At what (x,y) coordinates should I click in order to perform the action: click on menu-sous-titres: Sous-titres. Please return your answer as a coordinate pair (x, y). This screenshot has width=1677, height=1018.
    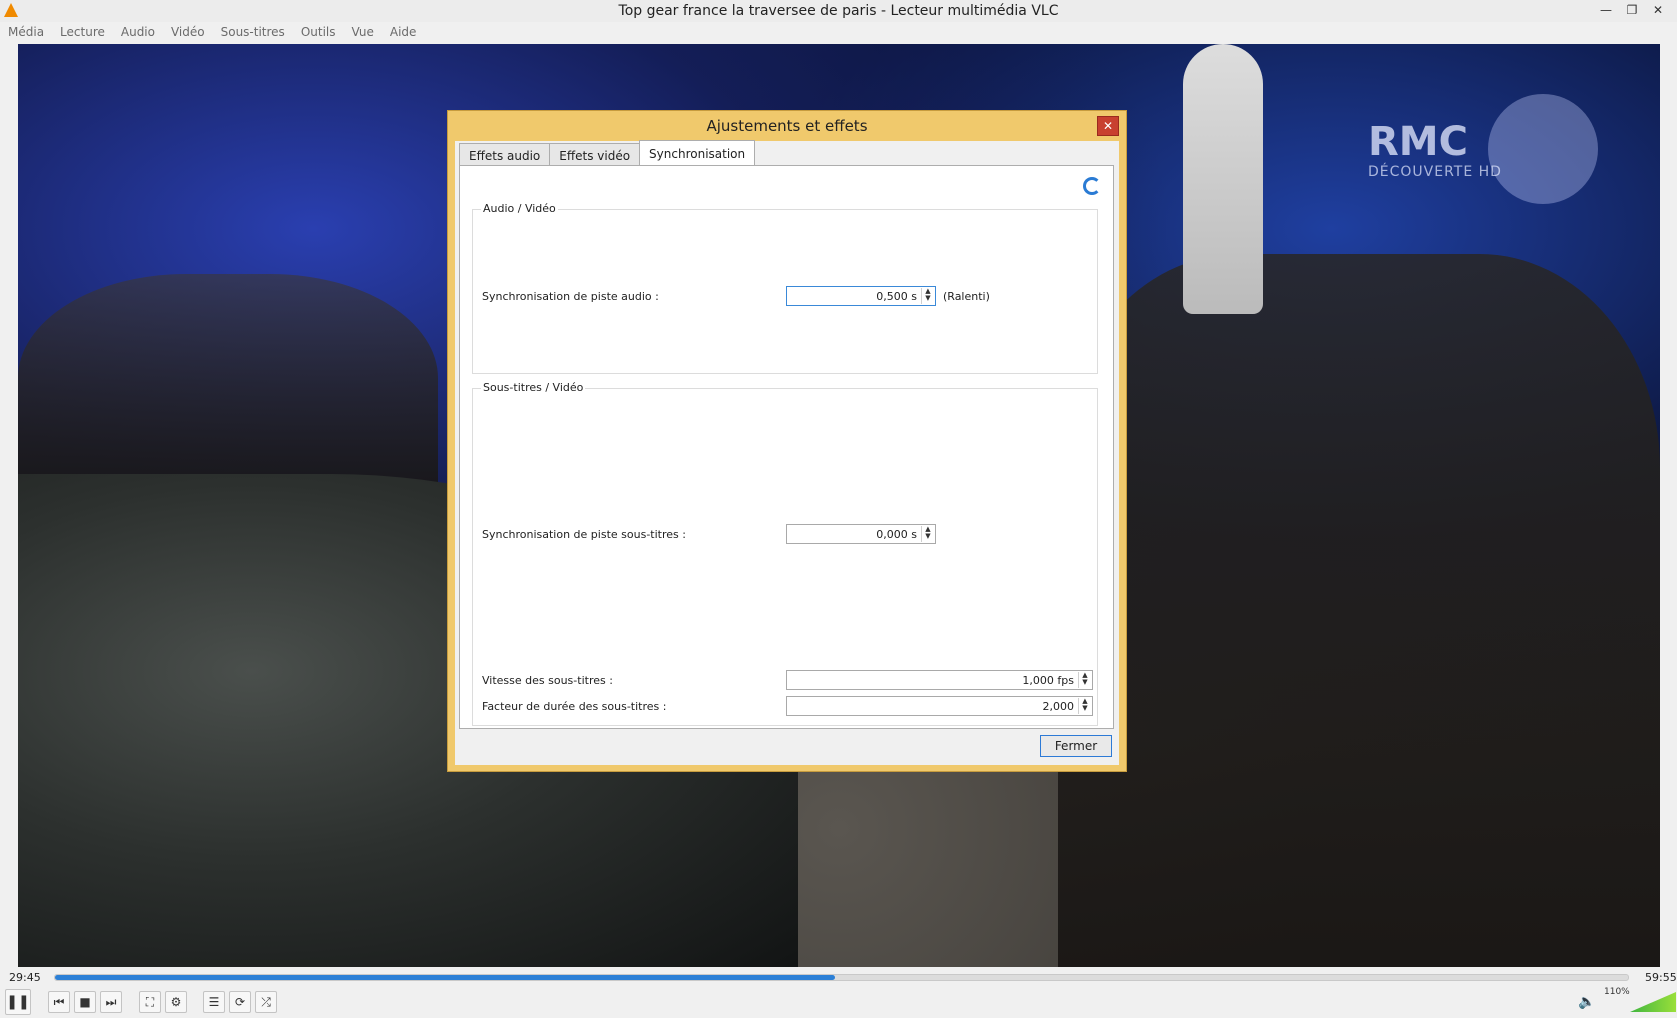
    Looking at the image, I should click on (253, 33).